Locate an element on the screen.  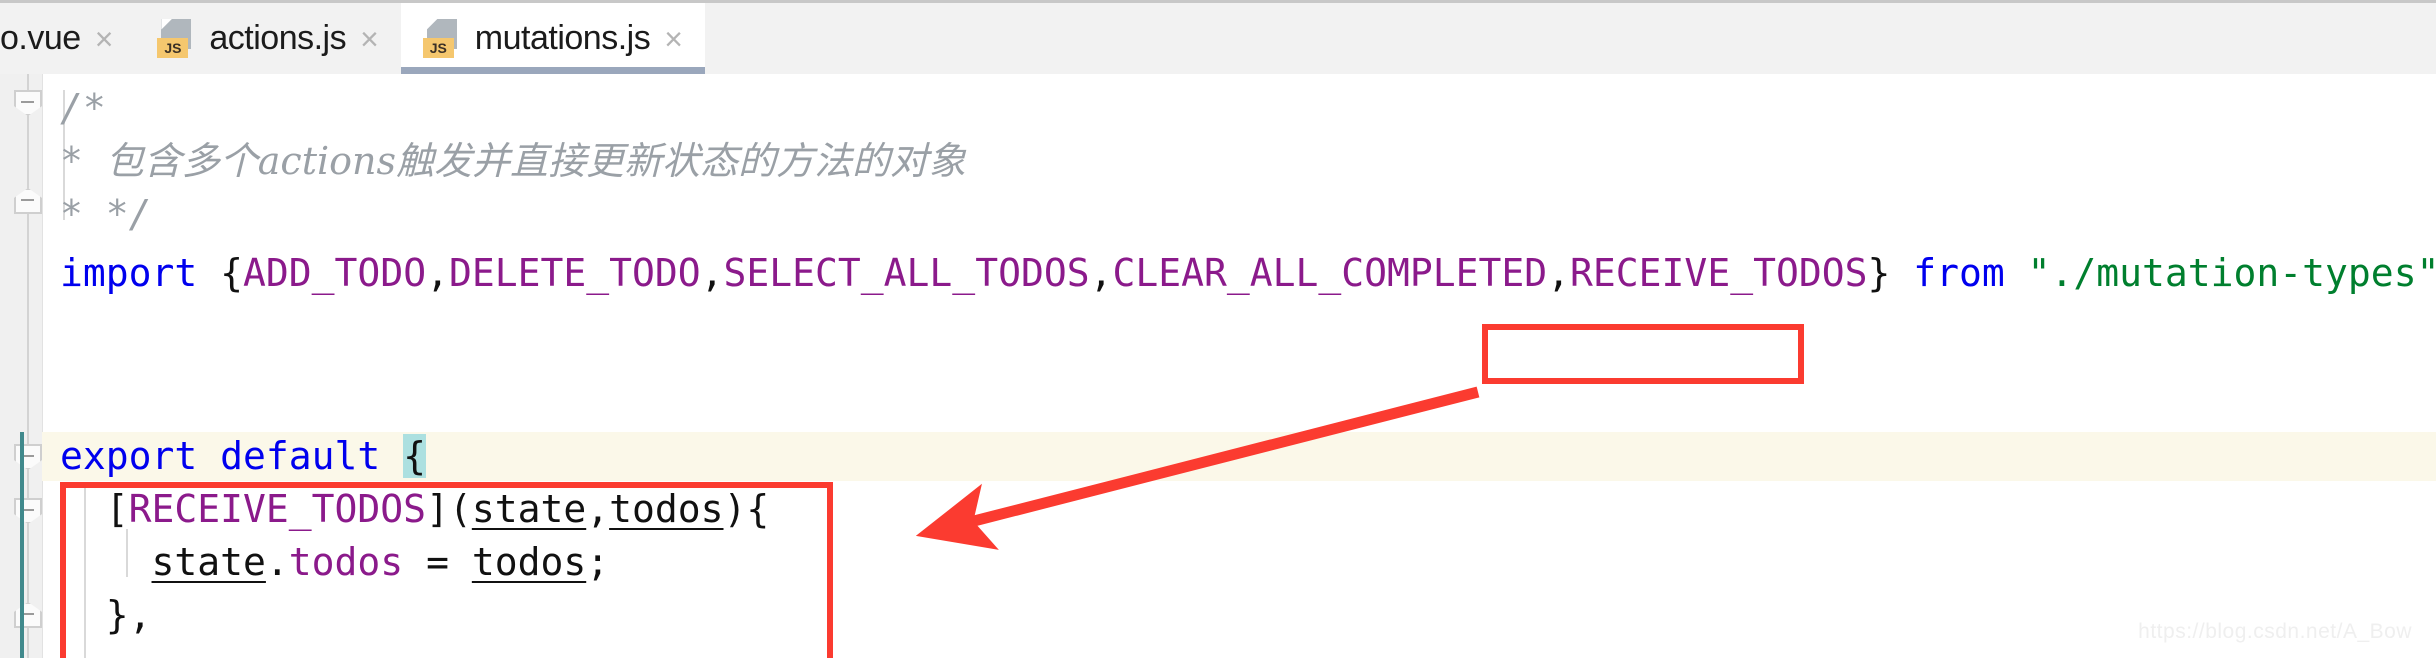
code-token: /* is located at coordinates (83, 108).